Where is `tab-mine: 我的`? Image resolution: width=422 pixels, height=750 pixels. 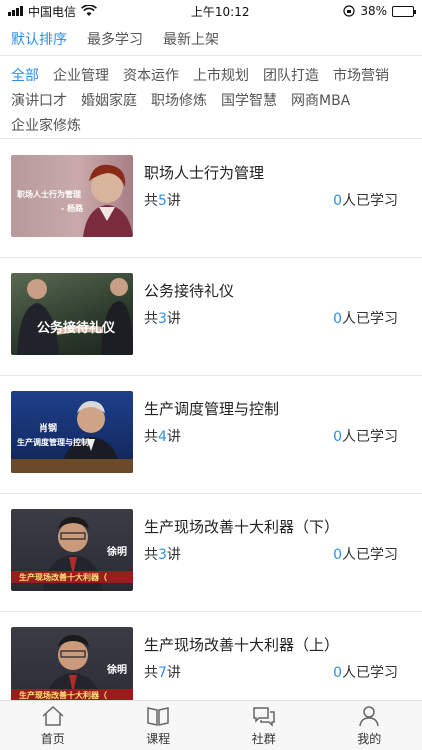
tab-mine: 我的 is located at coordinates (369, 725).